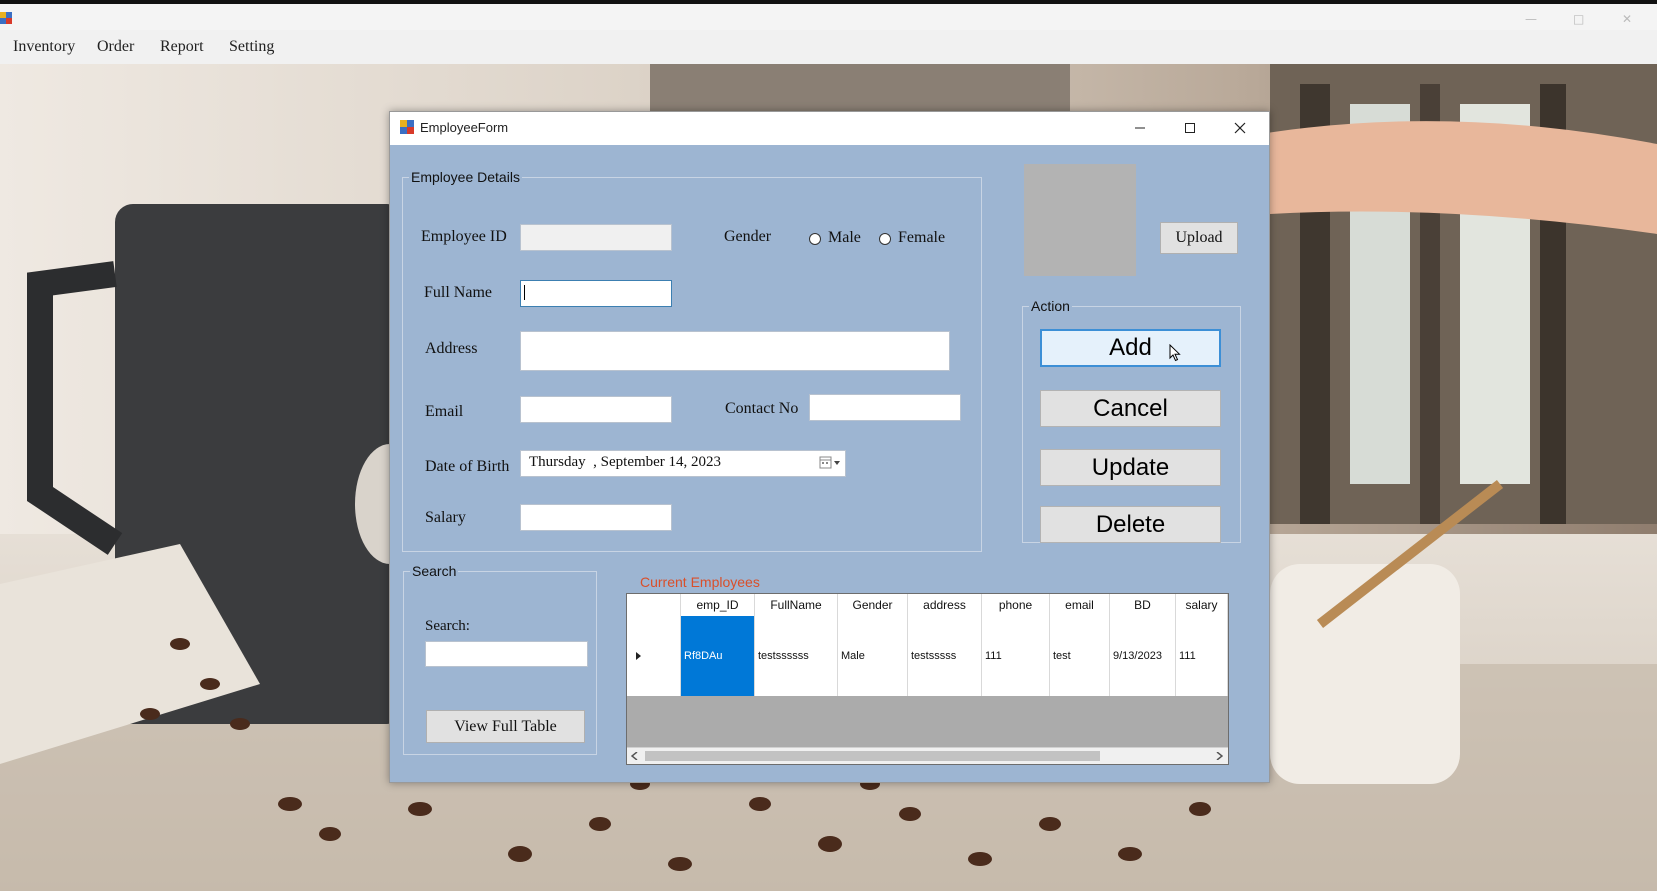 This screenshot has width=1657, height=891. I want to click on minimize-button, so click(1140, 128).